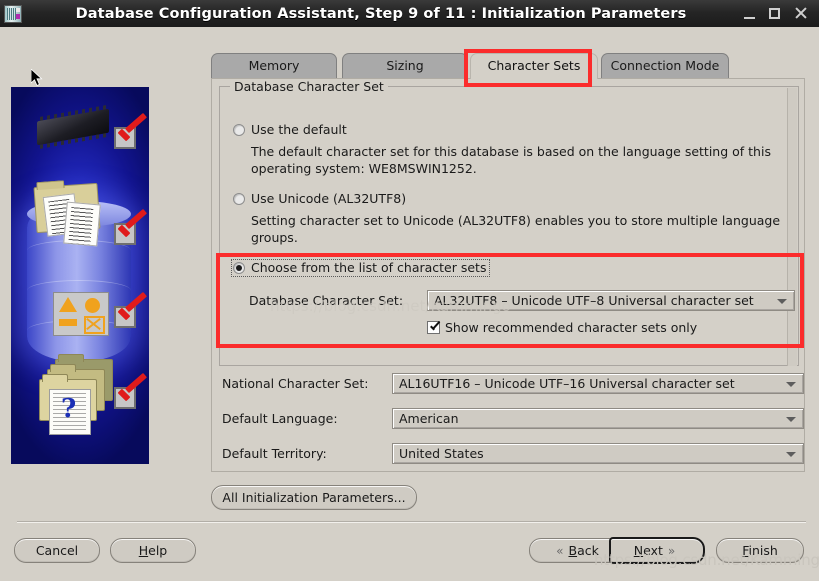 The width and height of the screenshot is (819, 581). I want to click on national-character-set-label: National Character Set:, so click(295, 383).